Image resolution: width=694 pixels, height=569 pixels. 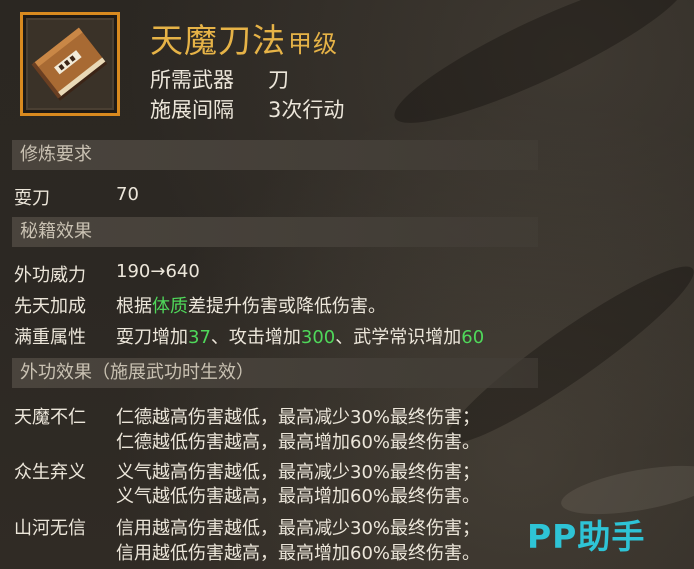 I want to click on full-value: 耍刀增加37、攻击增加300、武学常识增加60, so click(x=300, y=336).